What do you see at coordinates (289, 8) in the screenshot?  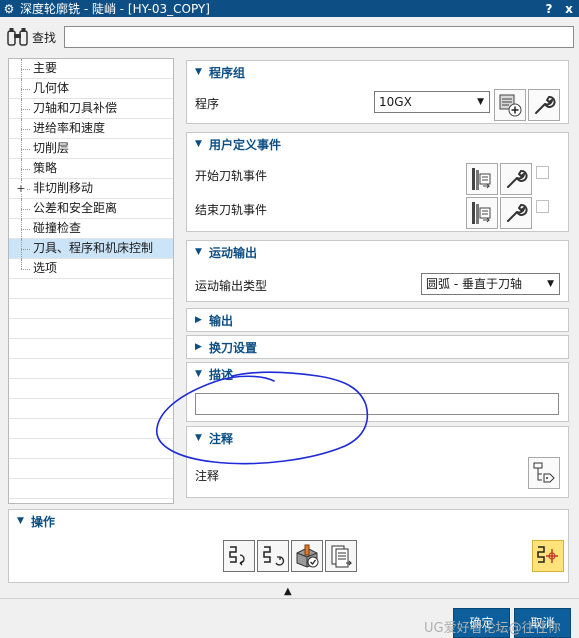 I see `title-bar: ⚙ 深度轮廓铣 - 陡峭 - [HY-03_COPY] ? x` at bounding box center [289, 8].